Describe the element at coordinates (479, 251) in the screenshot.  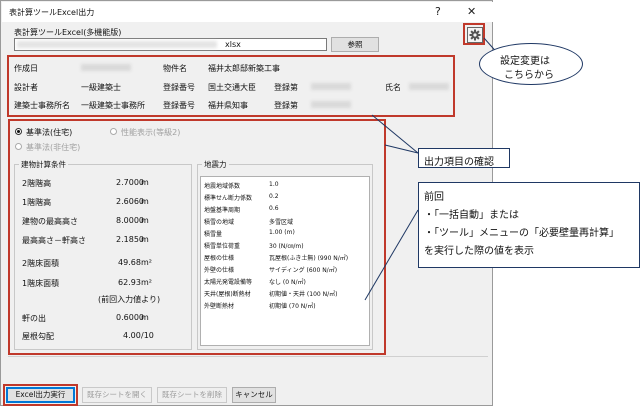
I see `previous-callout-line4: を実行した際の値を表示` at that location.